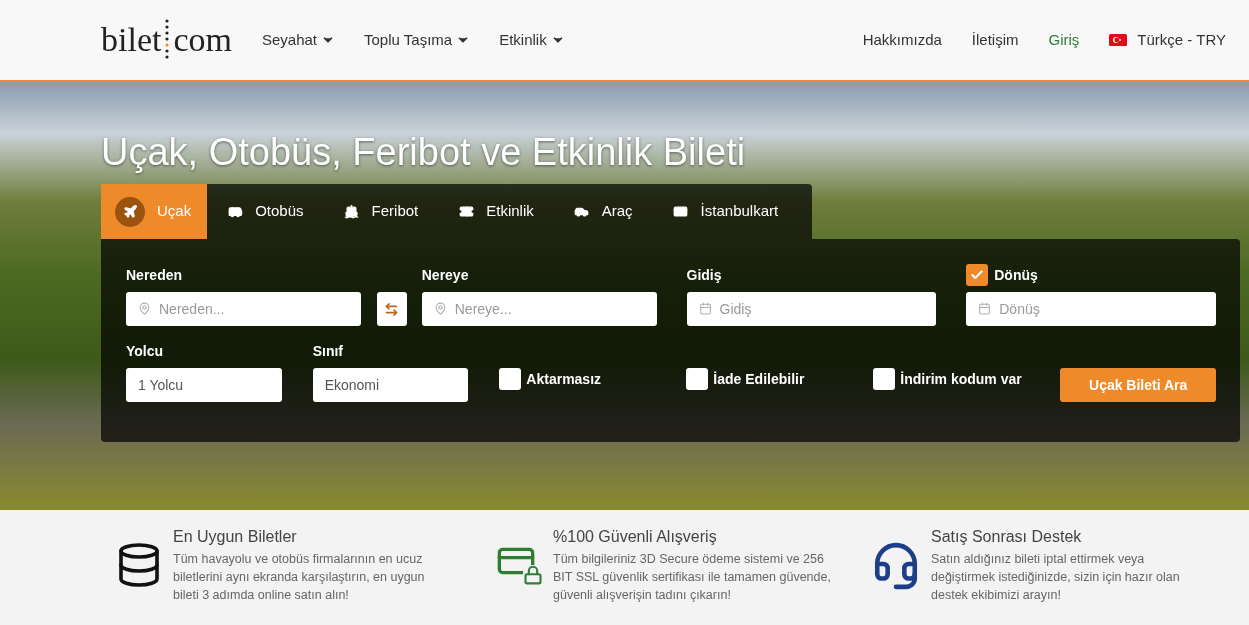 The width and height of the screenshot is (1249, 625). Describe the element at coordinates (417, 40) in the screenshot. I see `nav-menu-link: Toplu Taşıma` at that location.